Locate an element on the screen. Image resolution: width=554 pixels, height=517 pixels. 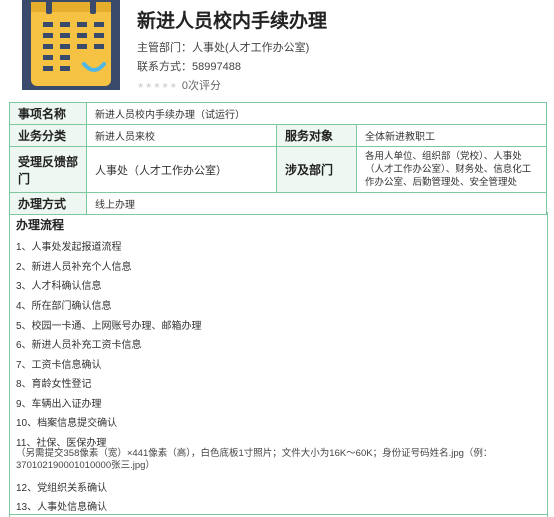
rating-count: 0次评分 is located at coordinates (201, 86).